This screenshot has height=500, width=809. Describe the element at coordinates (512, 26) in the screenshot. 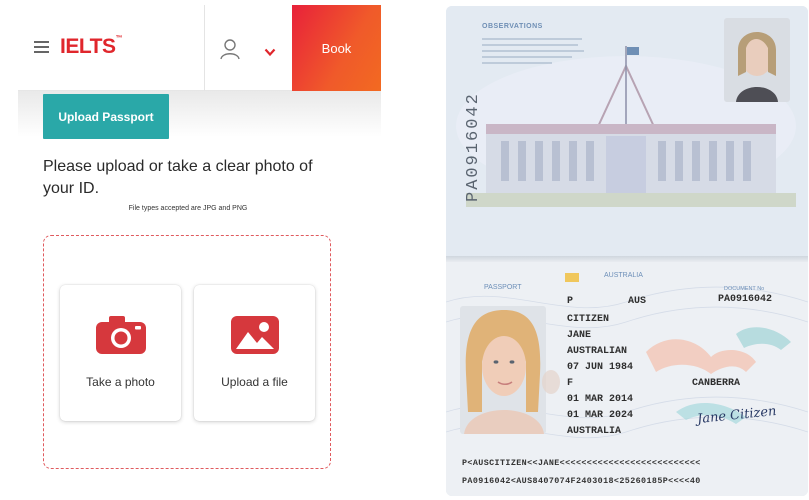

I see `observations-title: OBSERVATIONS` at that location.